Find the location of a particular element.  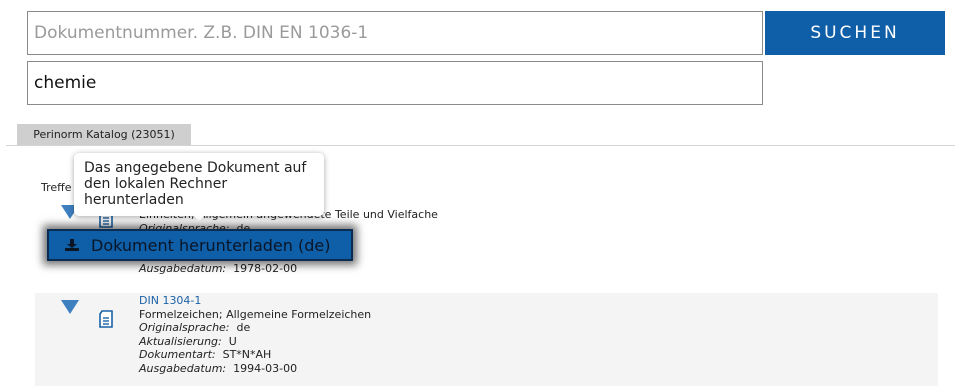

results-count-label: Treffe is located at coordinates (56, 187).